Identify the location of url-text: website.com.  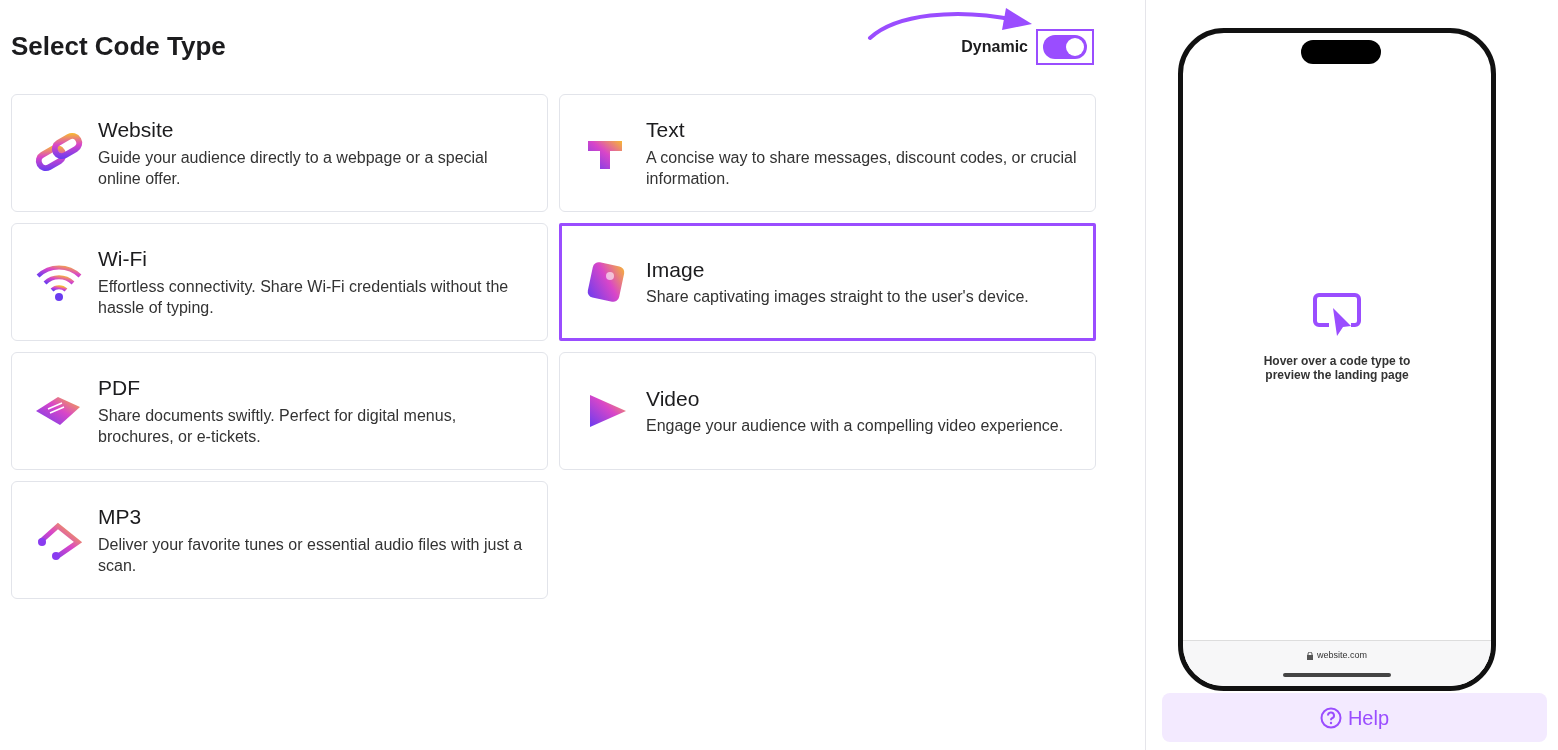
(1342, 655).